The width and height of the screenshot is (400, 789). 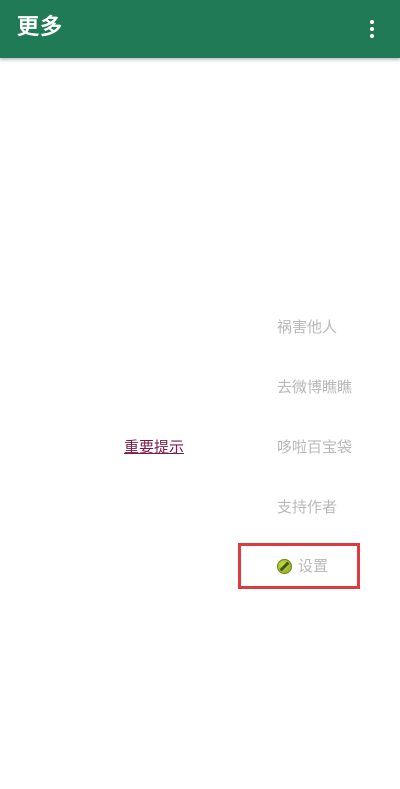 I want to click on settings-badge-icon, so click(x=284, y=566).